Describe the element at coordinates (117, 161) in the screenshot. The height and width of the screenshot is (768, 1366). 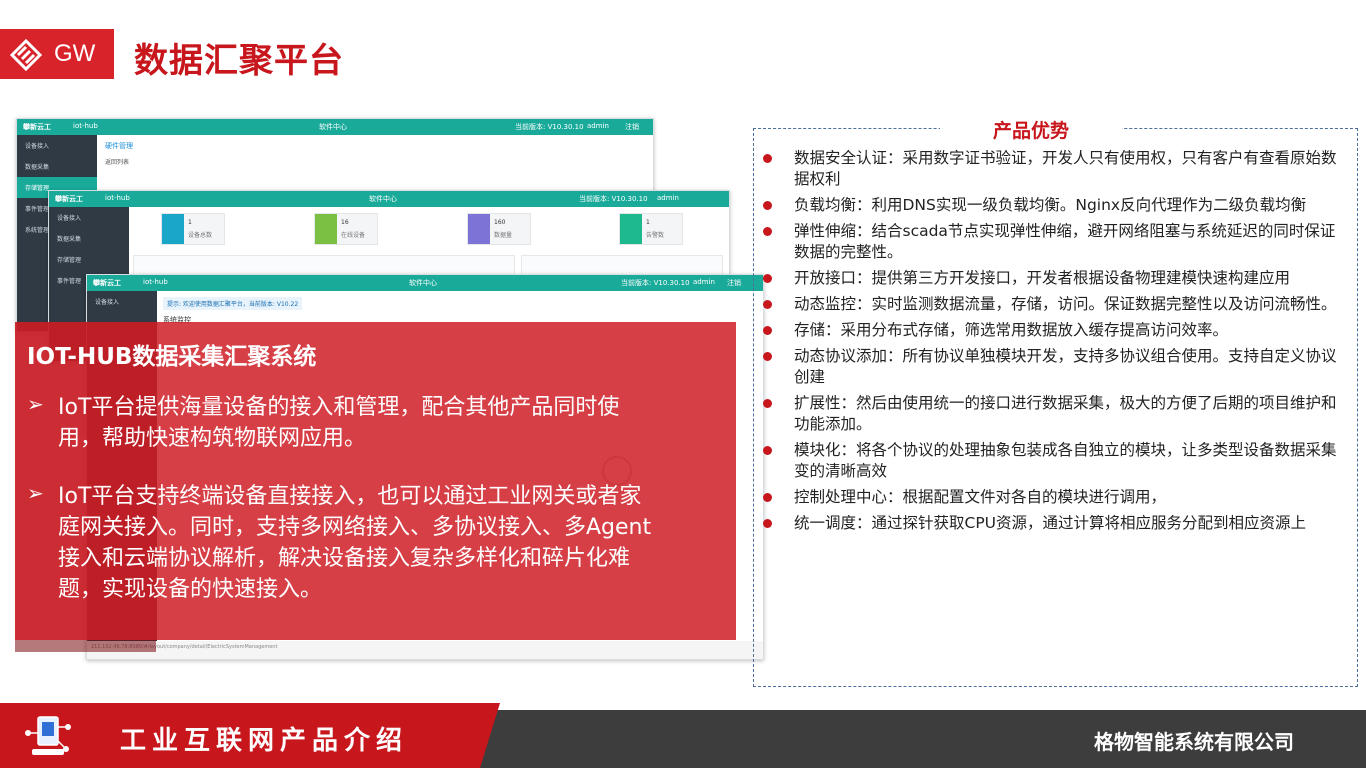
I see `back-link: 返回列表` at that location.